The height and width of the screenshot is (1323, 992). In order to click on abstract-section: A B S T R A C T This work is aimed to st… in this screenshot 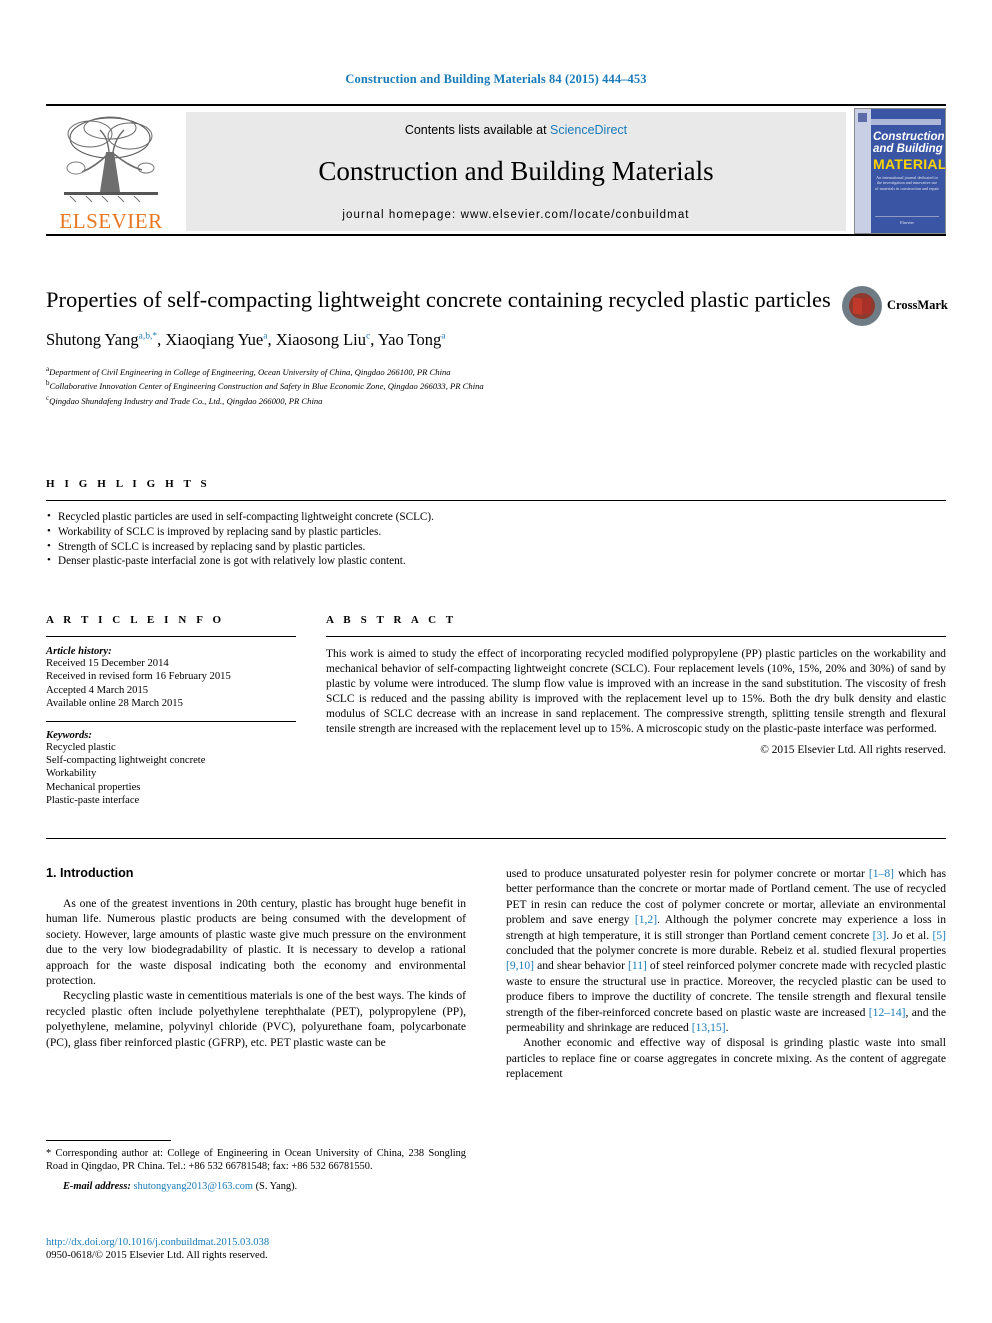, I will do `click(636, 685)`.